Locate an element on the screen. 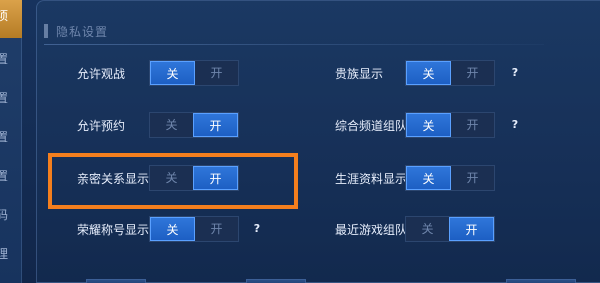 The height and width of the screenshot is (283, 600). bottom-button-right is located at coordinates (541, 281).